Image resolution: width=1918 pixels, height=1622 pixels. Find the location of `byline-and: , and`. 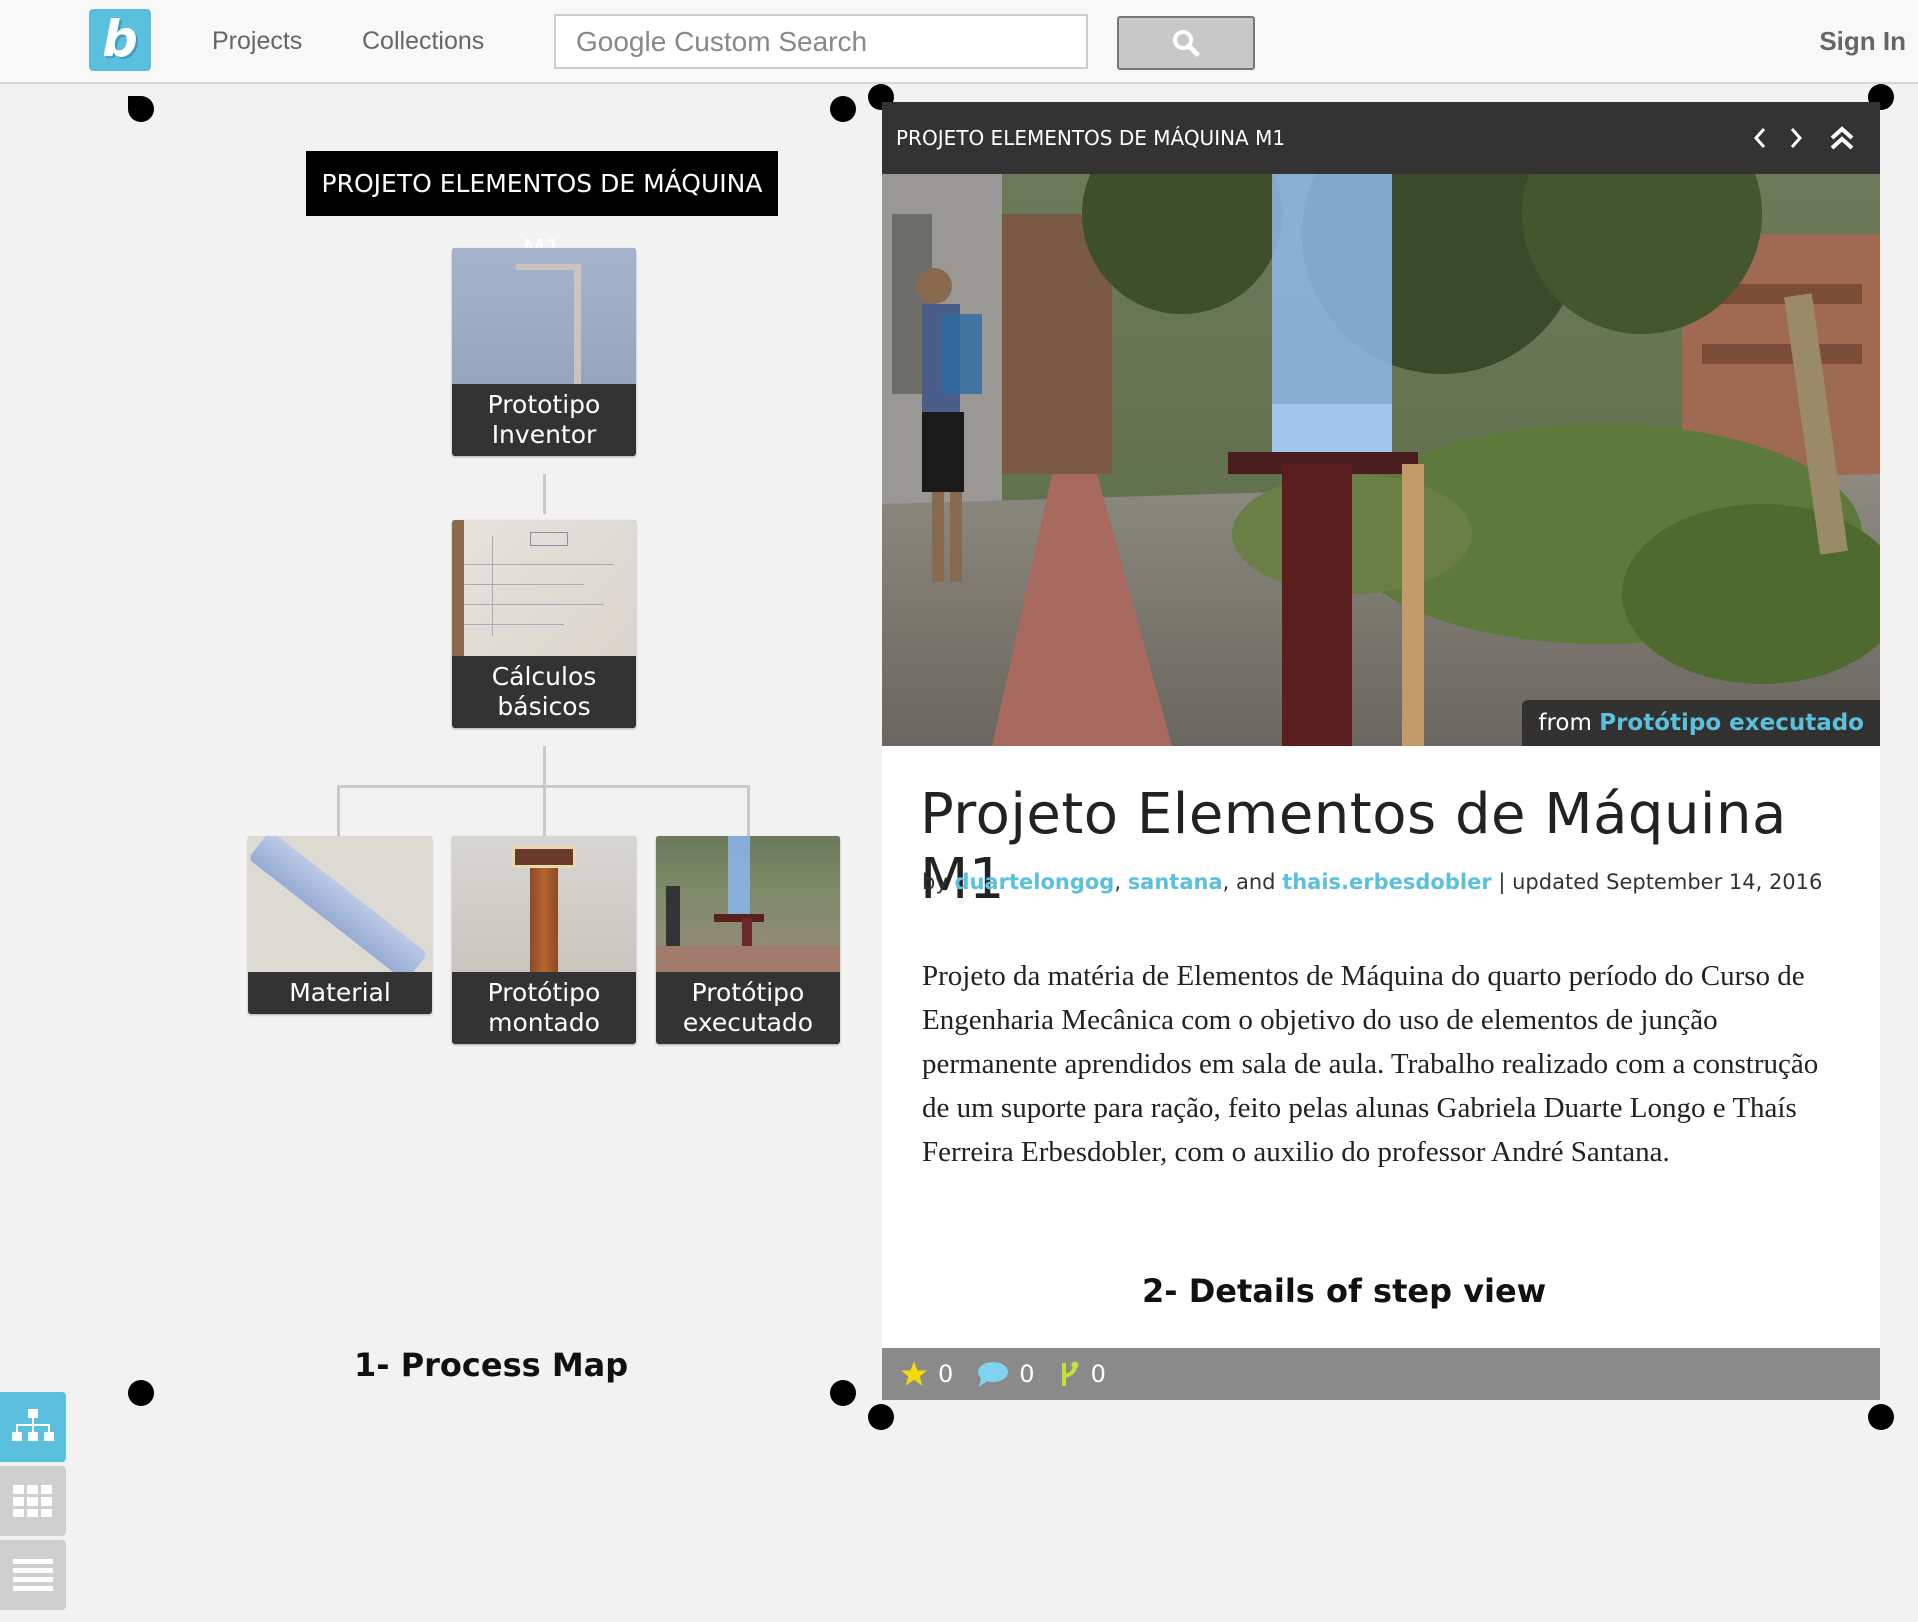

byline-and: , and is located at coordinates (1249, 882).